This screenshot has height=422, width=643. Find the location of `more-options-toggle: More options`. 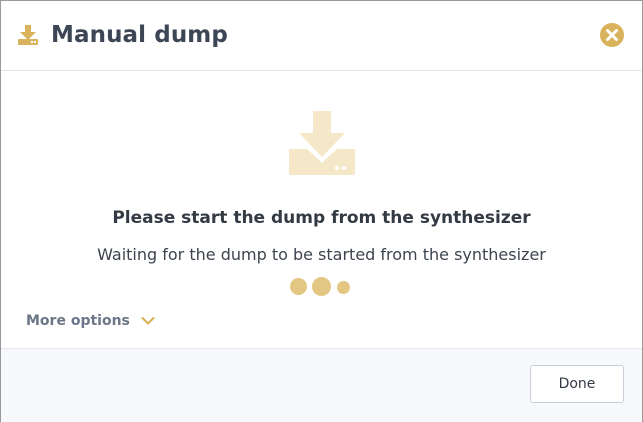

more-options-toggle: More options is located at coordinates (90, 321).